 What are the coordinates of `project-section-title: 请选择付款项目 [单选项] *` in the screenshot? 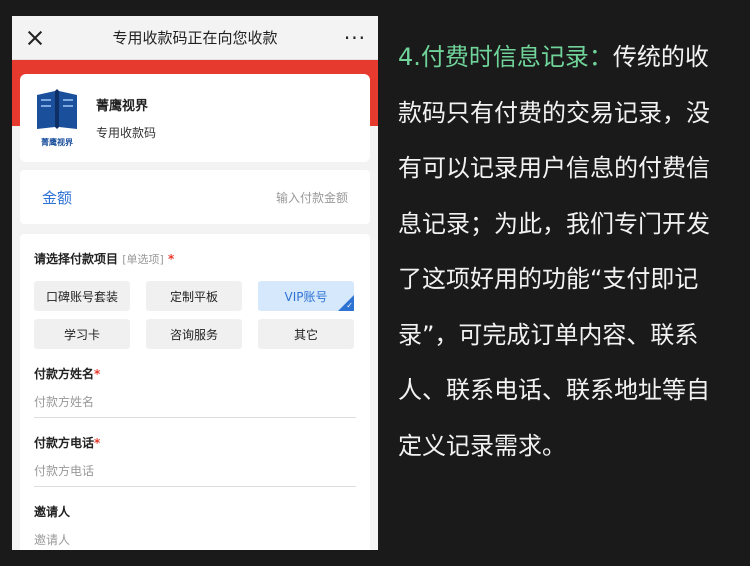 It's located at (195, 258).